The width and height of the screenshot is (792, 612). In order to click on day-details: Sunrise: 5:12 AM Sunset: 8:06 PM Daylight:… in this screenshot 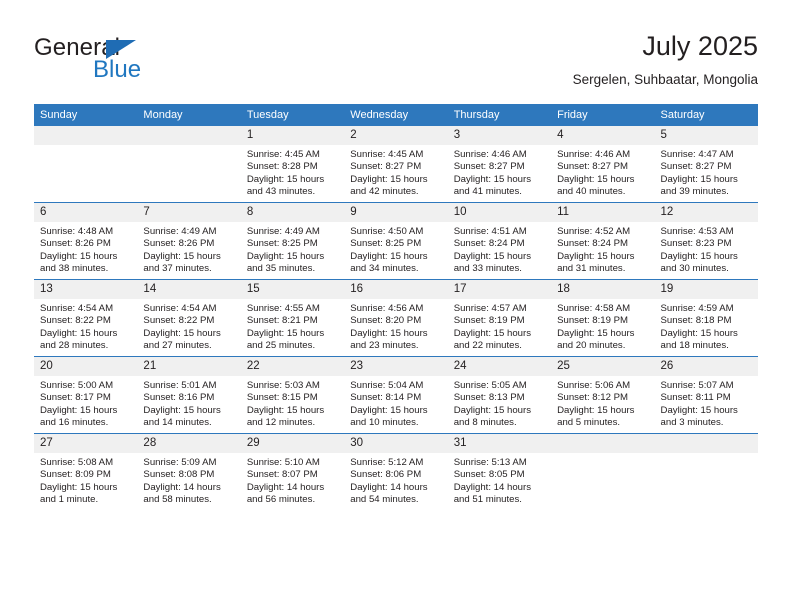, I will do `click(395, 480)`.